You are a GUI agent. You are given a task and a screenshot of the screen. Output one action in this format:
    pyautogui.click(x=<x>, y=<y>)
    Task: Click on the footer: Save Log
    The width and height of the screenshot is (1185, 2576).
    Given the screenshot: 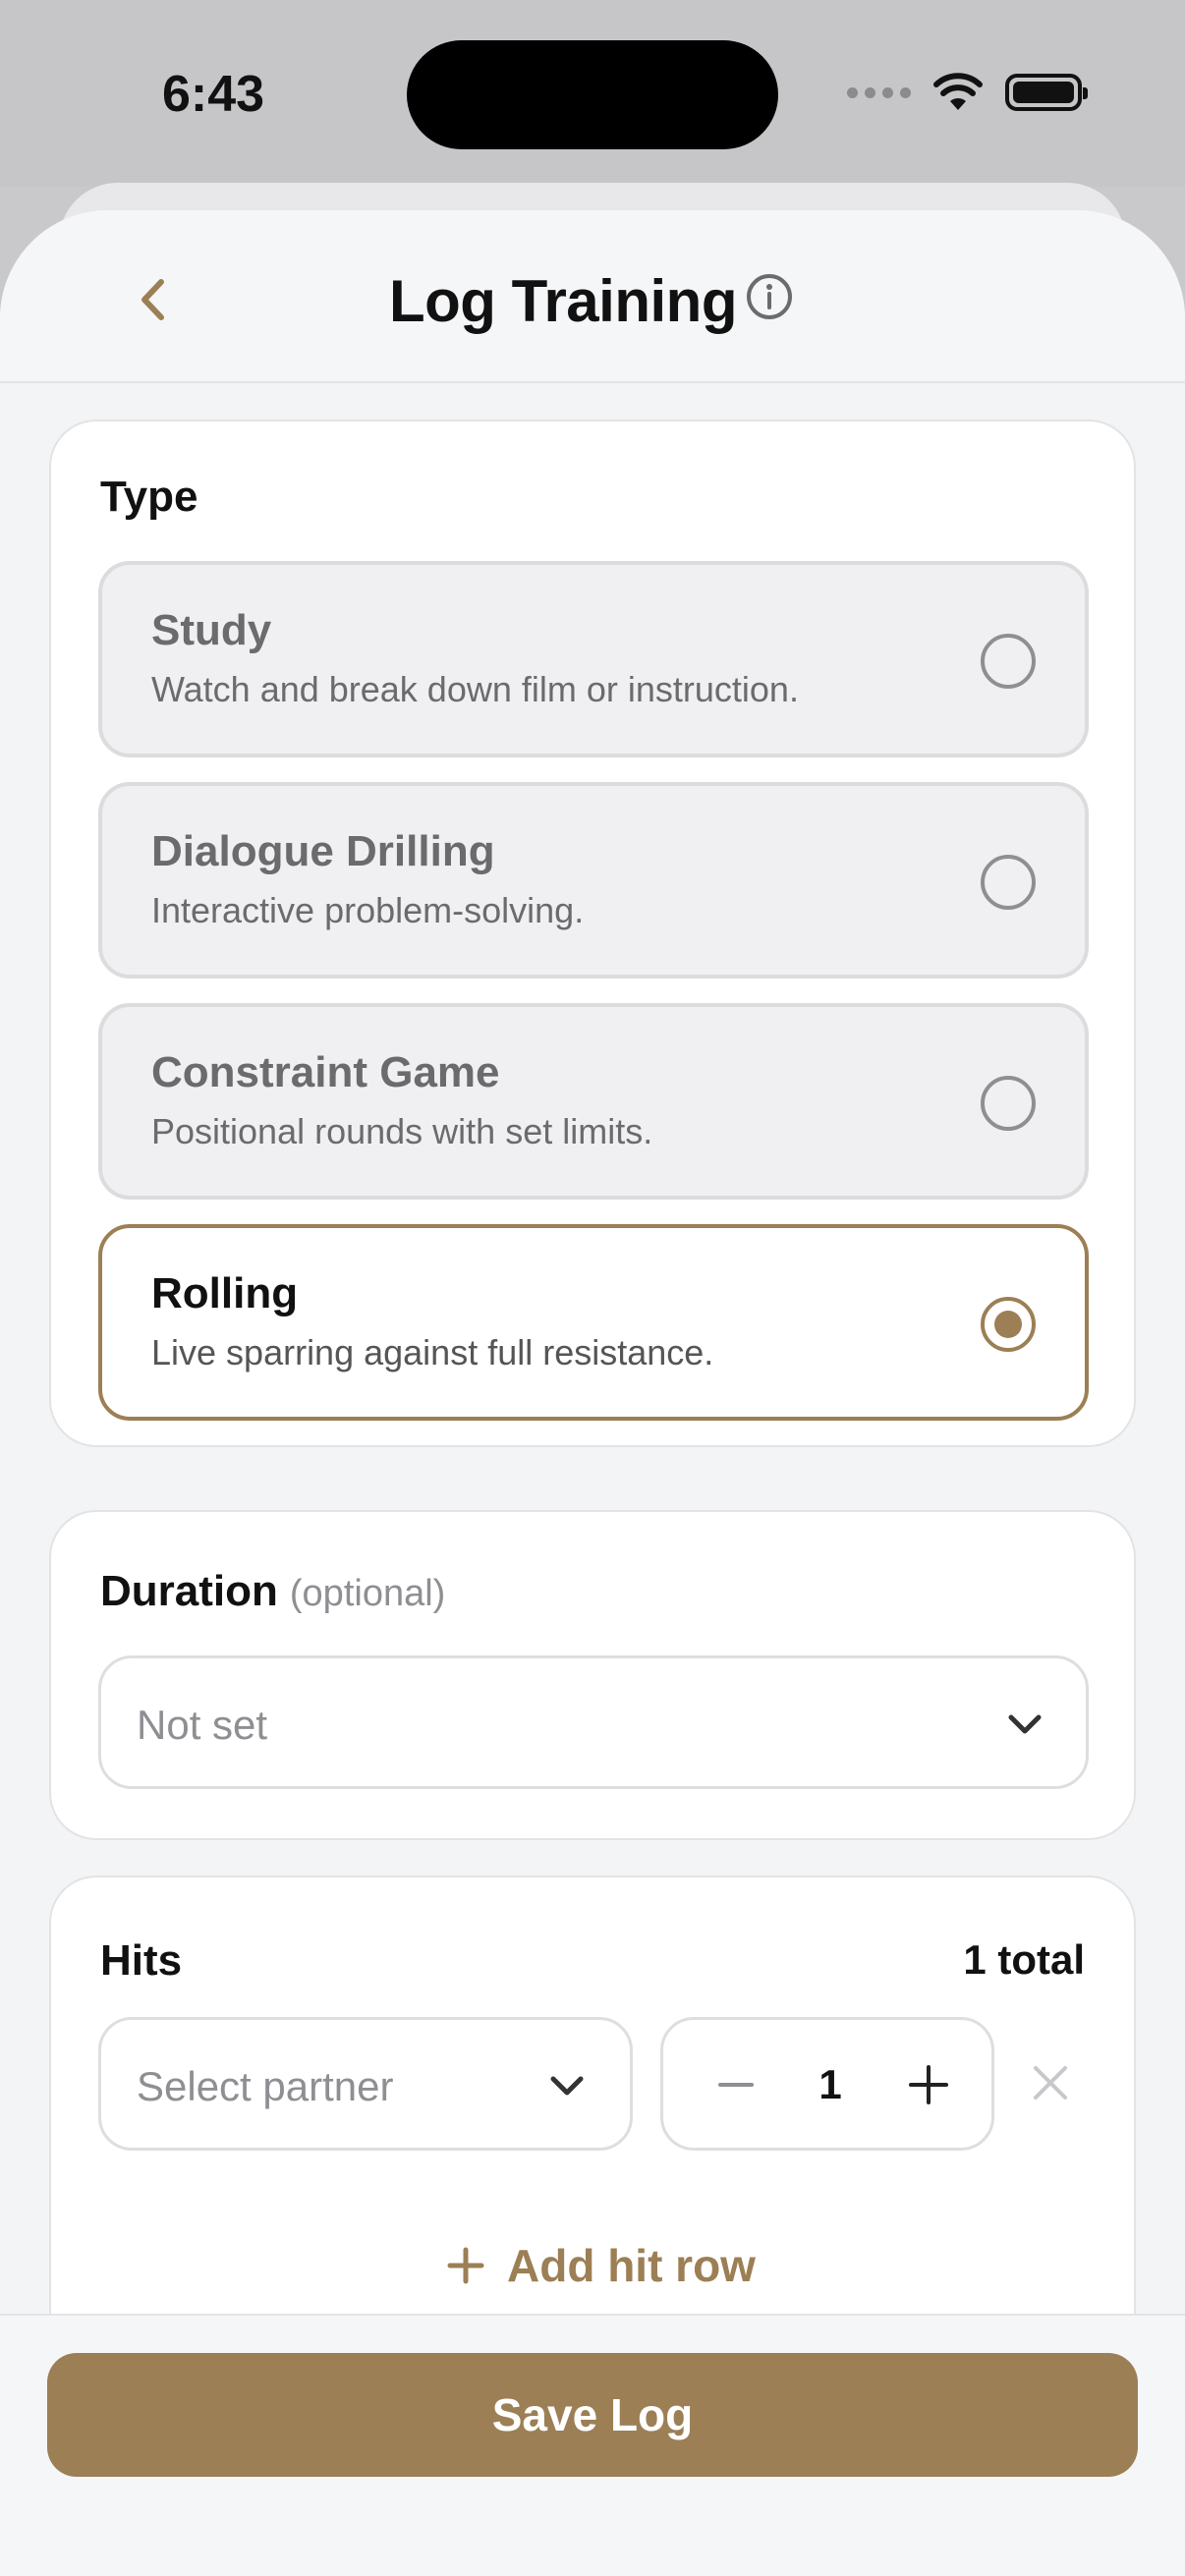 What is the action you would take?
    pyautogui.click(x=592, y=2445)
    